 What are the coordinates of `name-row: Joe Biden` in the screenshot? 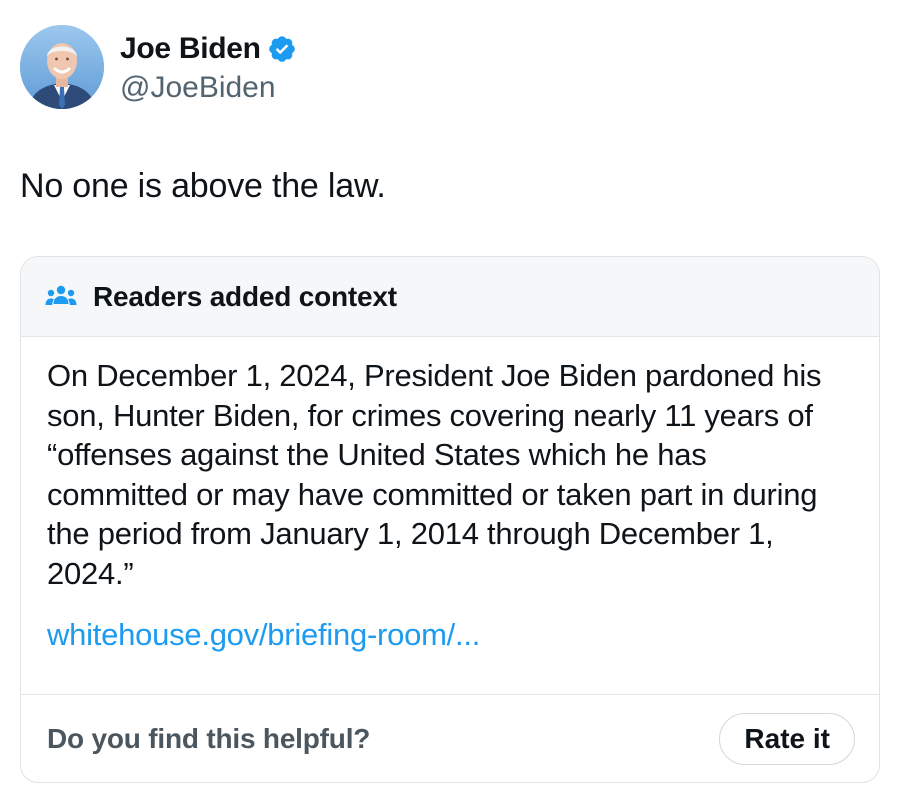 It's located at (208, 49).